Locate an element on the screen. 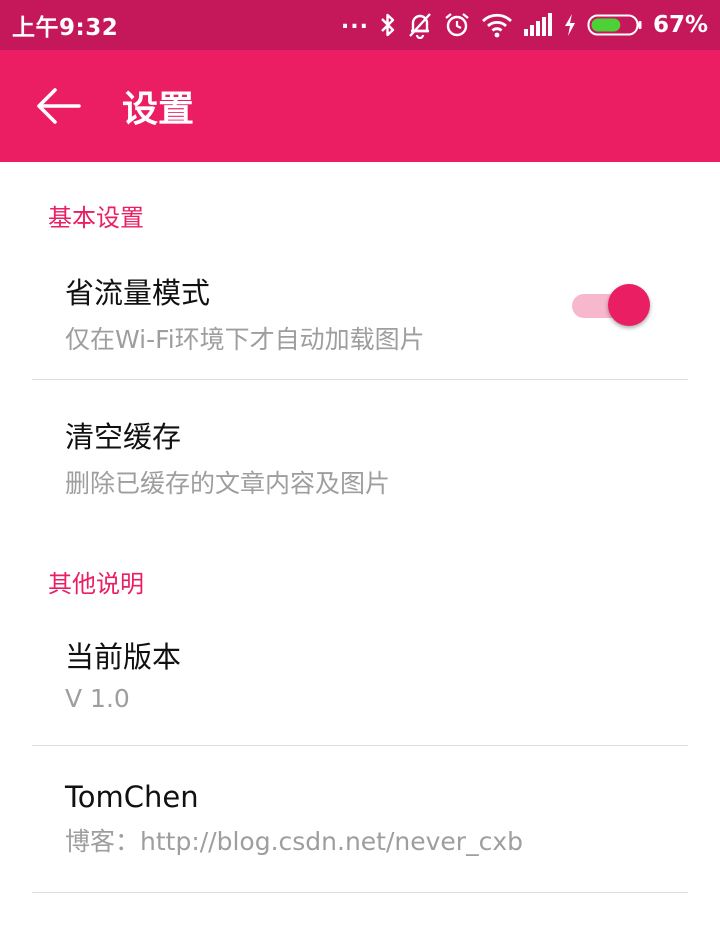 The image size is (720, 935). section-header-basic: 基本设置 is located at coordinates (96, 218).